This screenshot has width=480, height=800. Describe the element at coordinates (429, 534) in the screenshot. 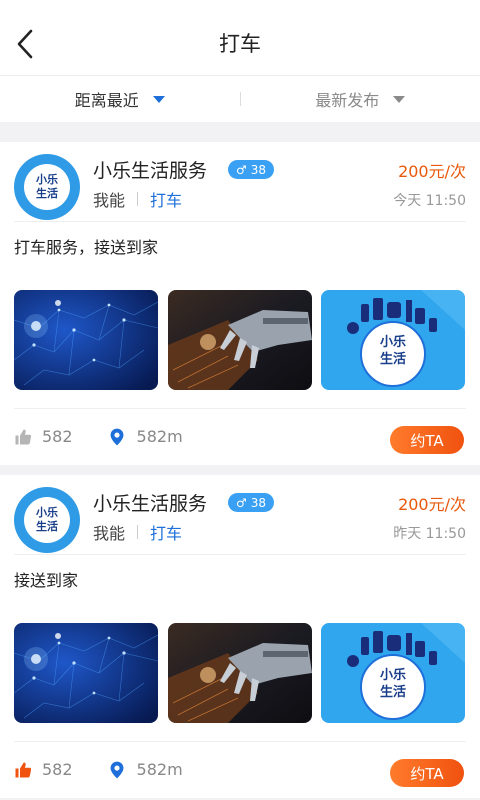

I see `post-time: 昨天 11:50` at that location.